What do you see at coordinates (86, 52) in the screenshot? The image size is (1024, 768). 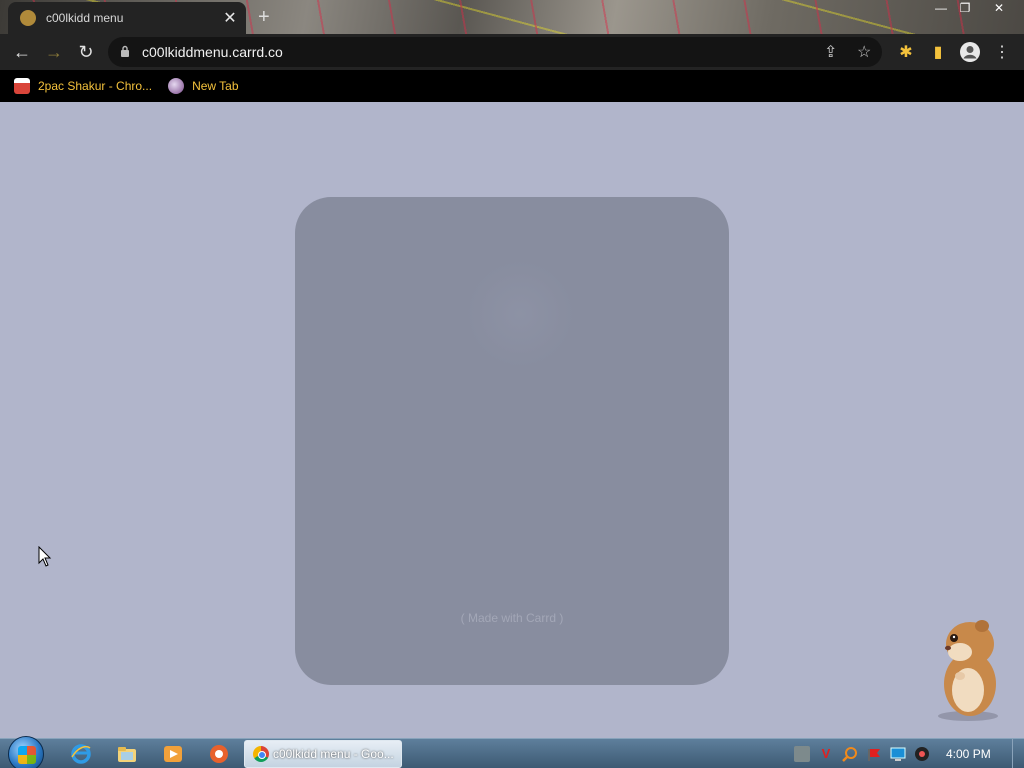 I see `reload-button: ↻` at bounding box center [86, 52].